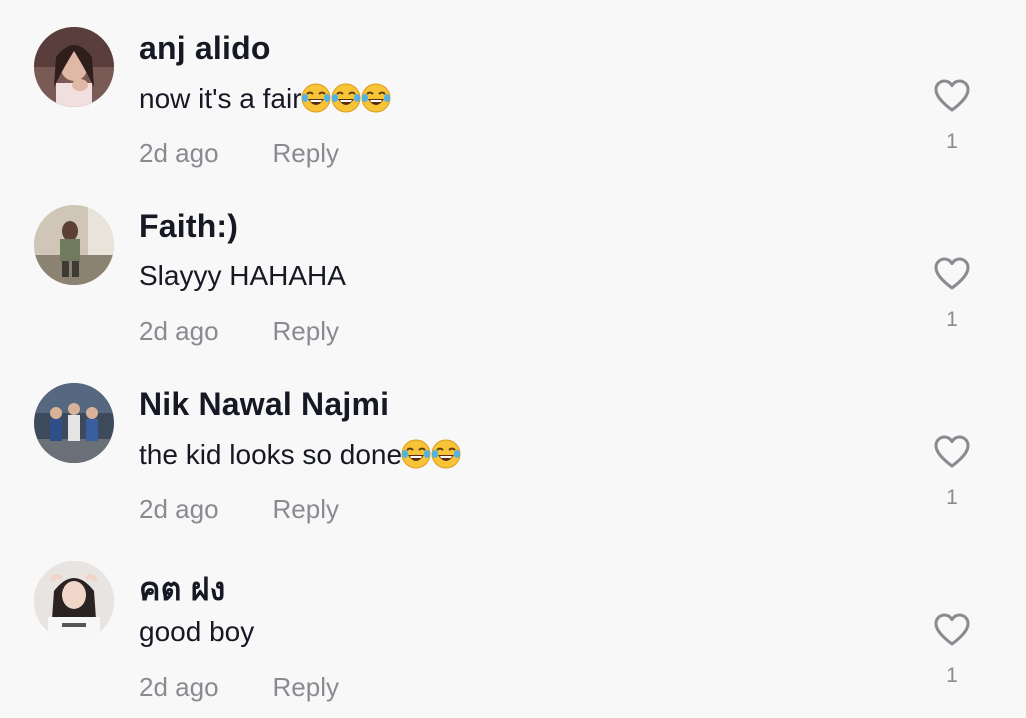 This screenshot has width=1026, height=718. Describe the element at coordinates (264, 404) in the screenshot. I see `comment-username: Nik Nawal Najmi` at that location.